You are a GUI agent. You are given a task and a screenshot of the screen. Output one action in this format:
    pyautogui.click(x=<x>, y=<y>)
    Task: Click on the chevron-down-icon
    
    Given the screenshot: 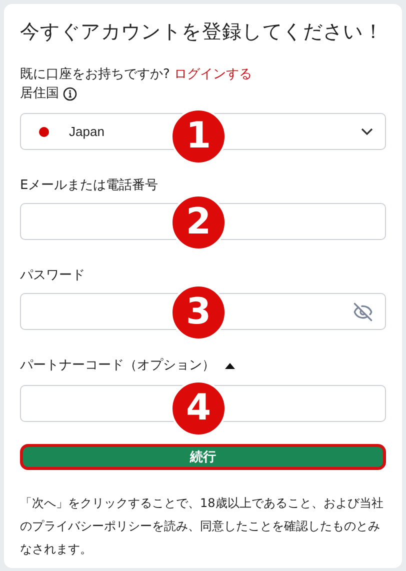 What is the action you would take?
    pyautogui.click(x=367, y=131)
    